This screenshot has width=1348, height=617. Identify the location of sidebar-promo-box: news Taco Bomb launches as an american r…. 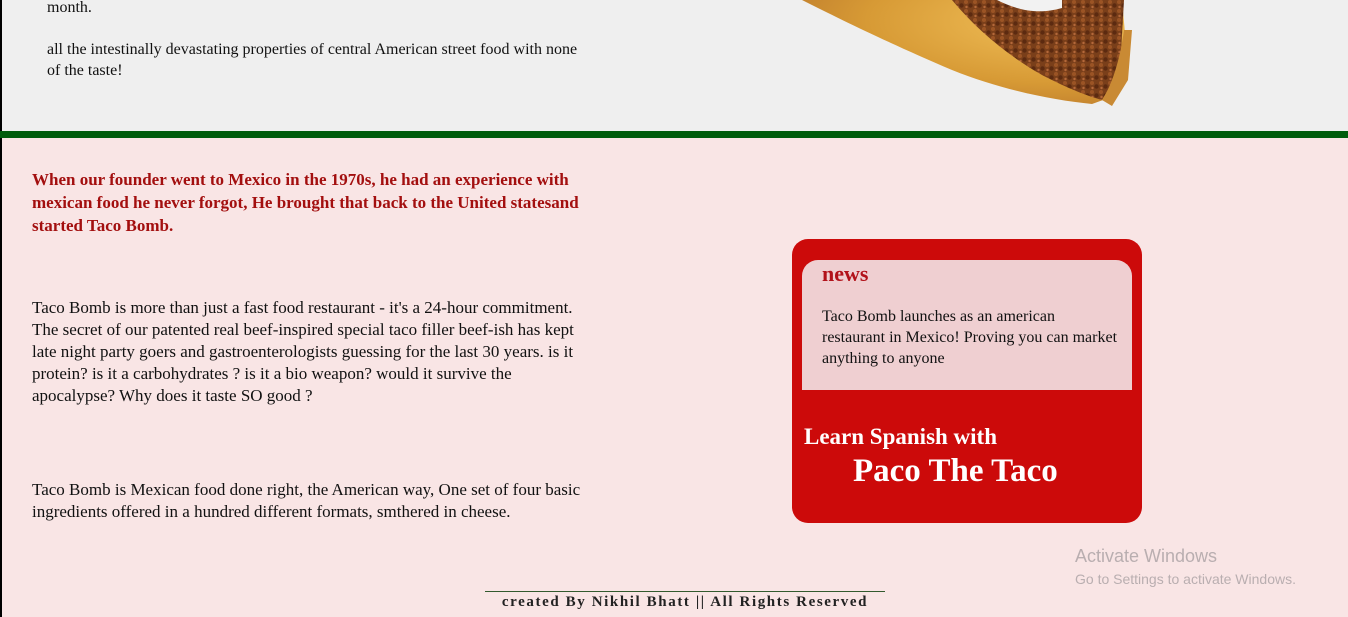
(967, 381).